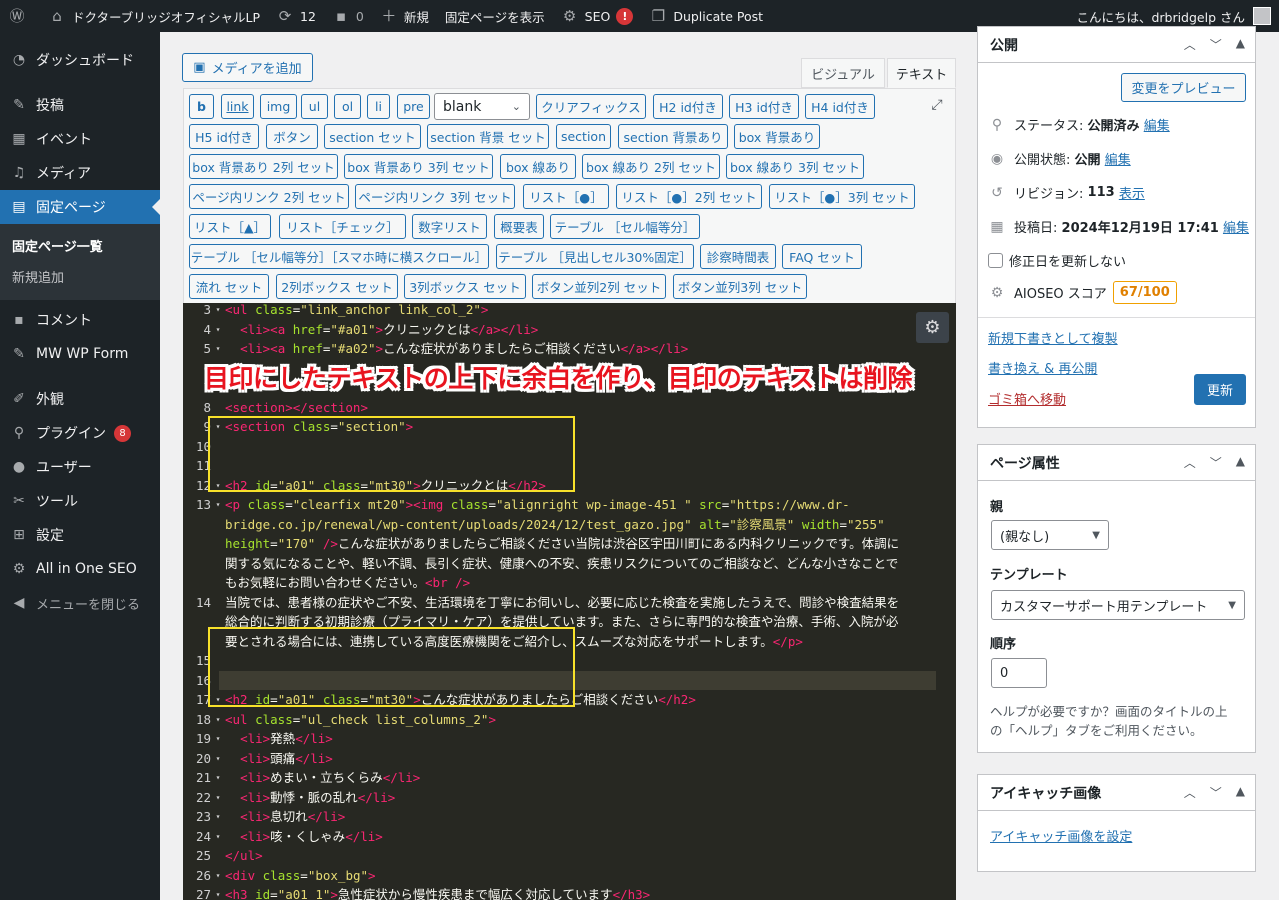 The width and height of the screenshot is (1279, 900). What do you see at coordinates (80, 354) in the screenshot?
I see `menu-mwwp-form: ✎ MW WP Form` at bounding box center [80, 354].